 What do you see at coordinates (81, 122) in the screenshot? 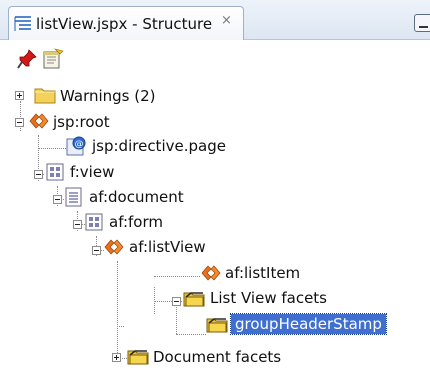
I see `tree-node-label: jsp:root` at bounding box center [81, 122].